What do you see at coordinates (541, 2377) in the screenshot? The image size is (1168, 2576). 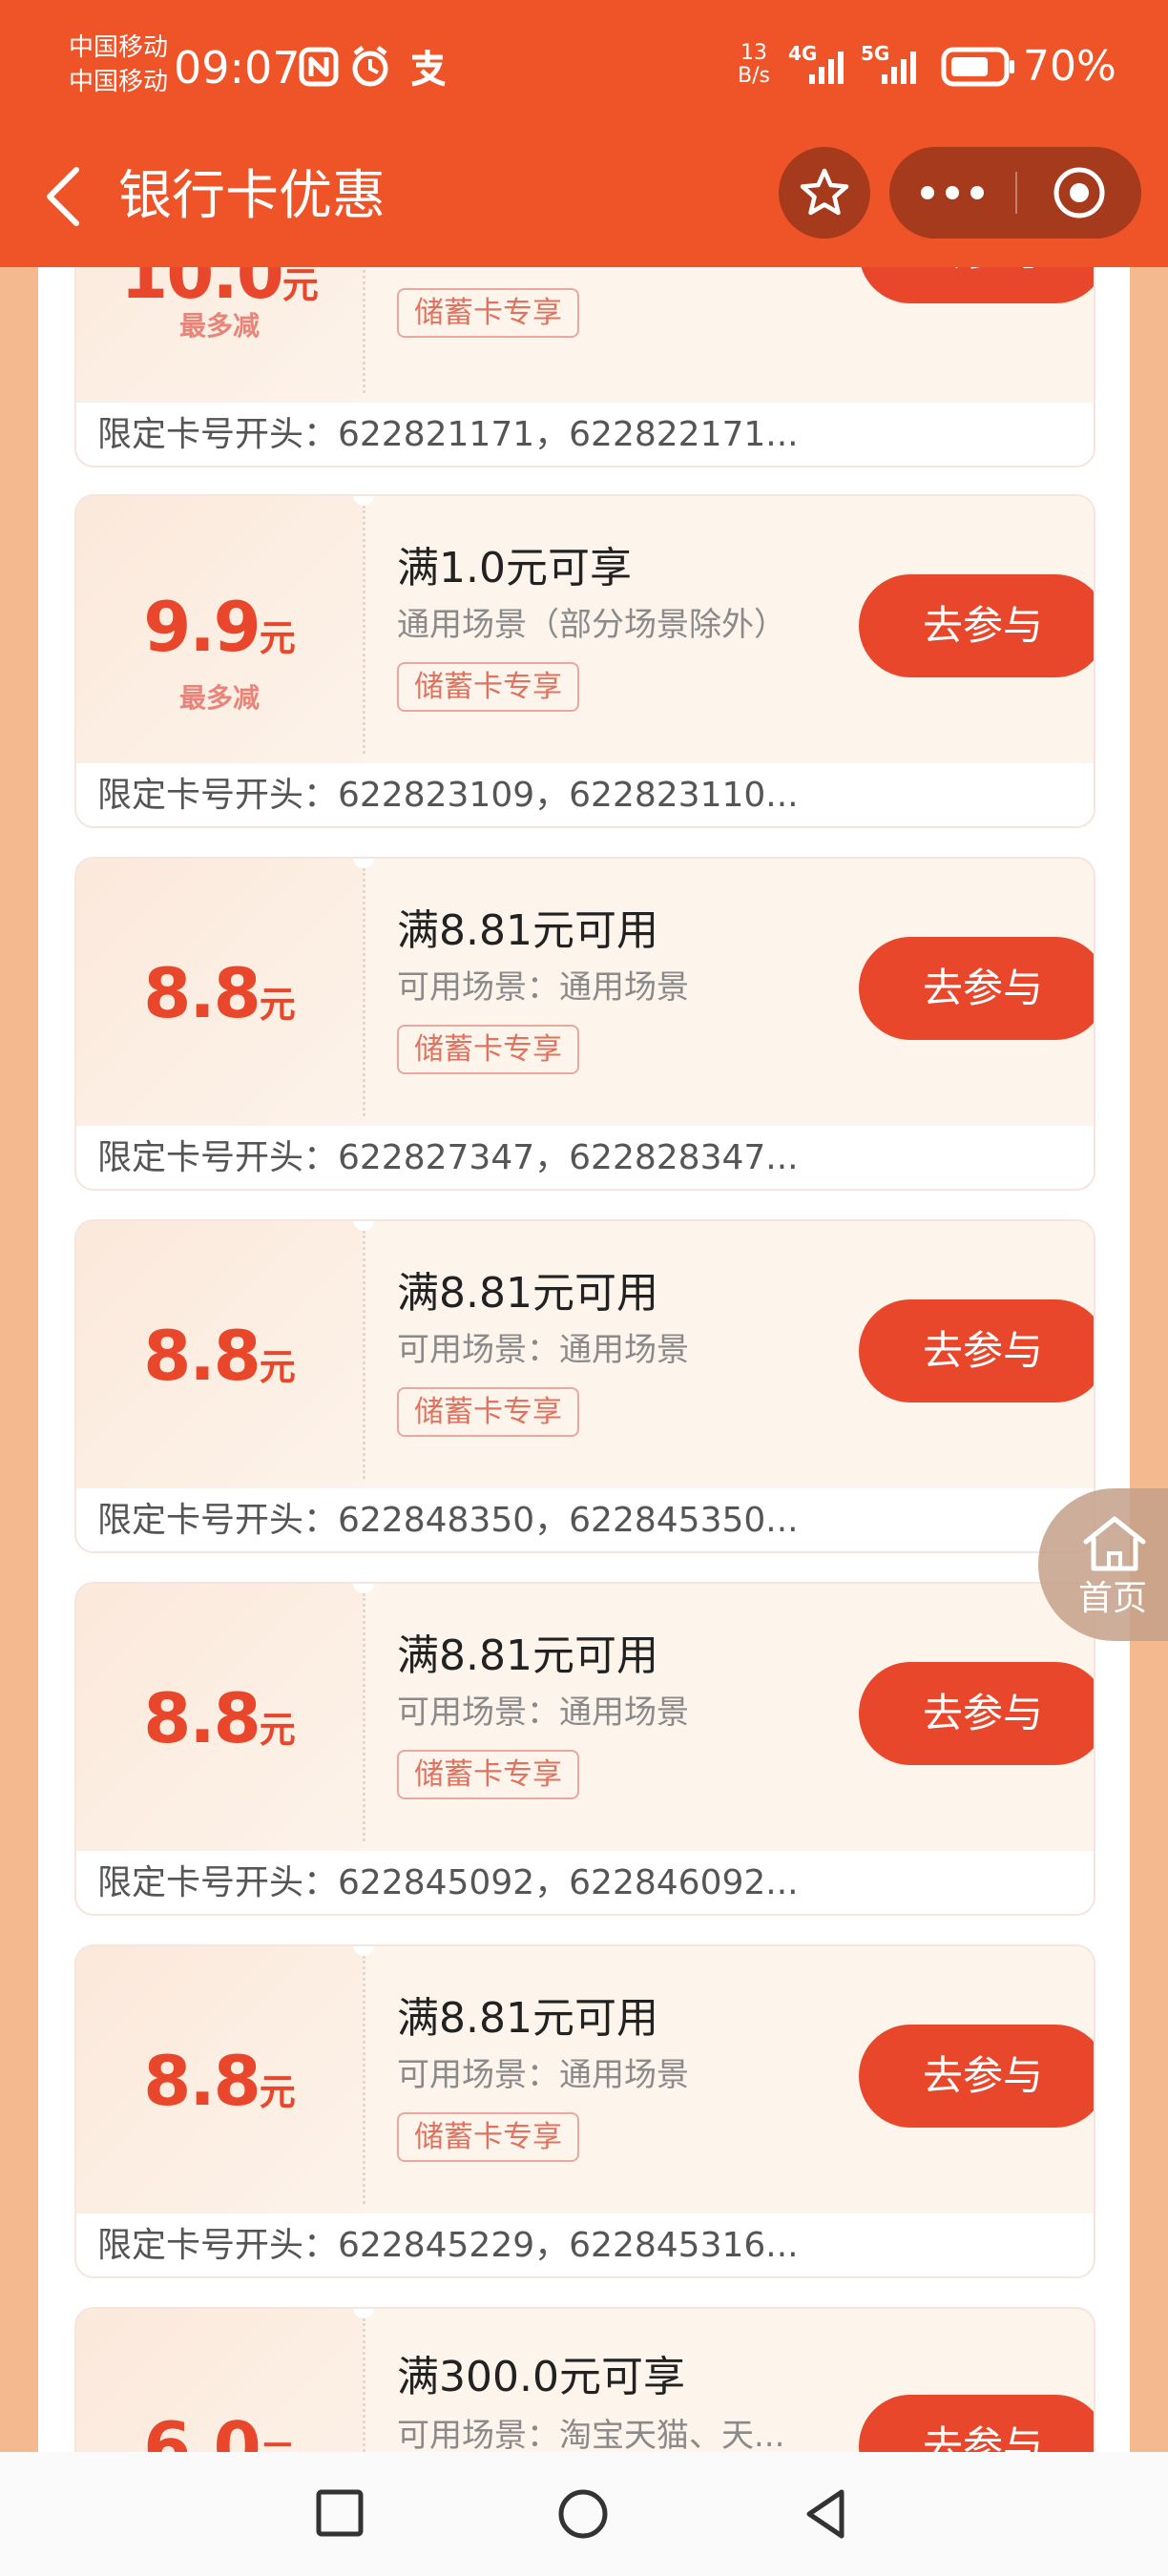 I see `coupon-condition: 满300.0元可享` at bounding box center [541, 2377].